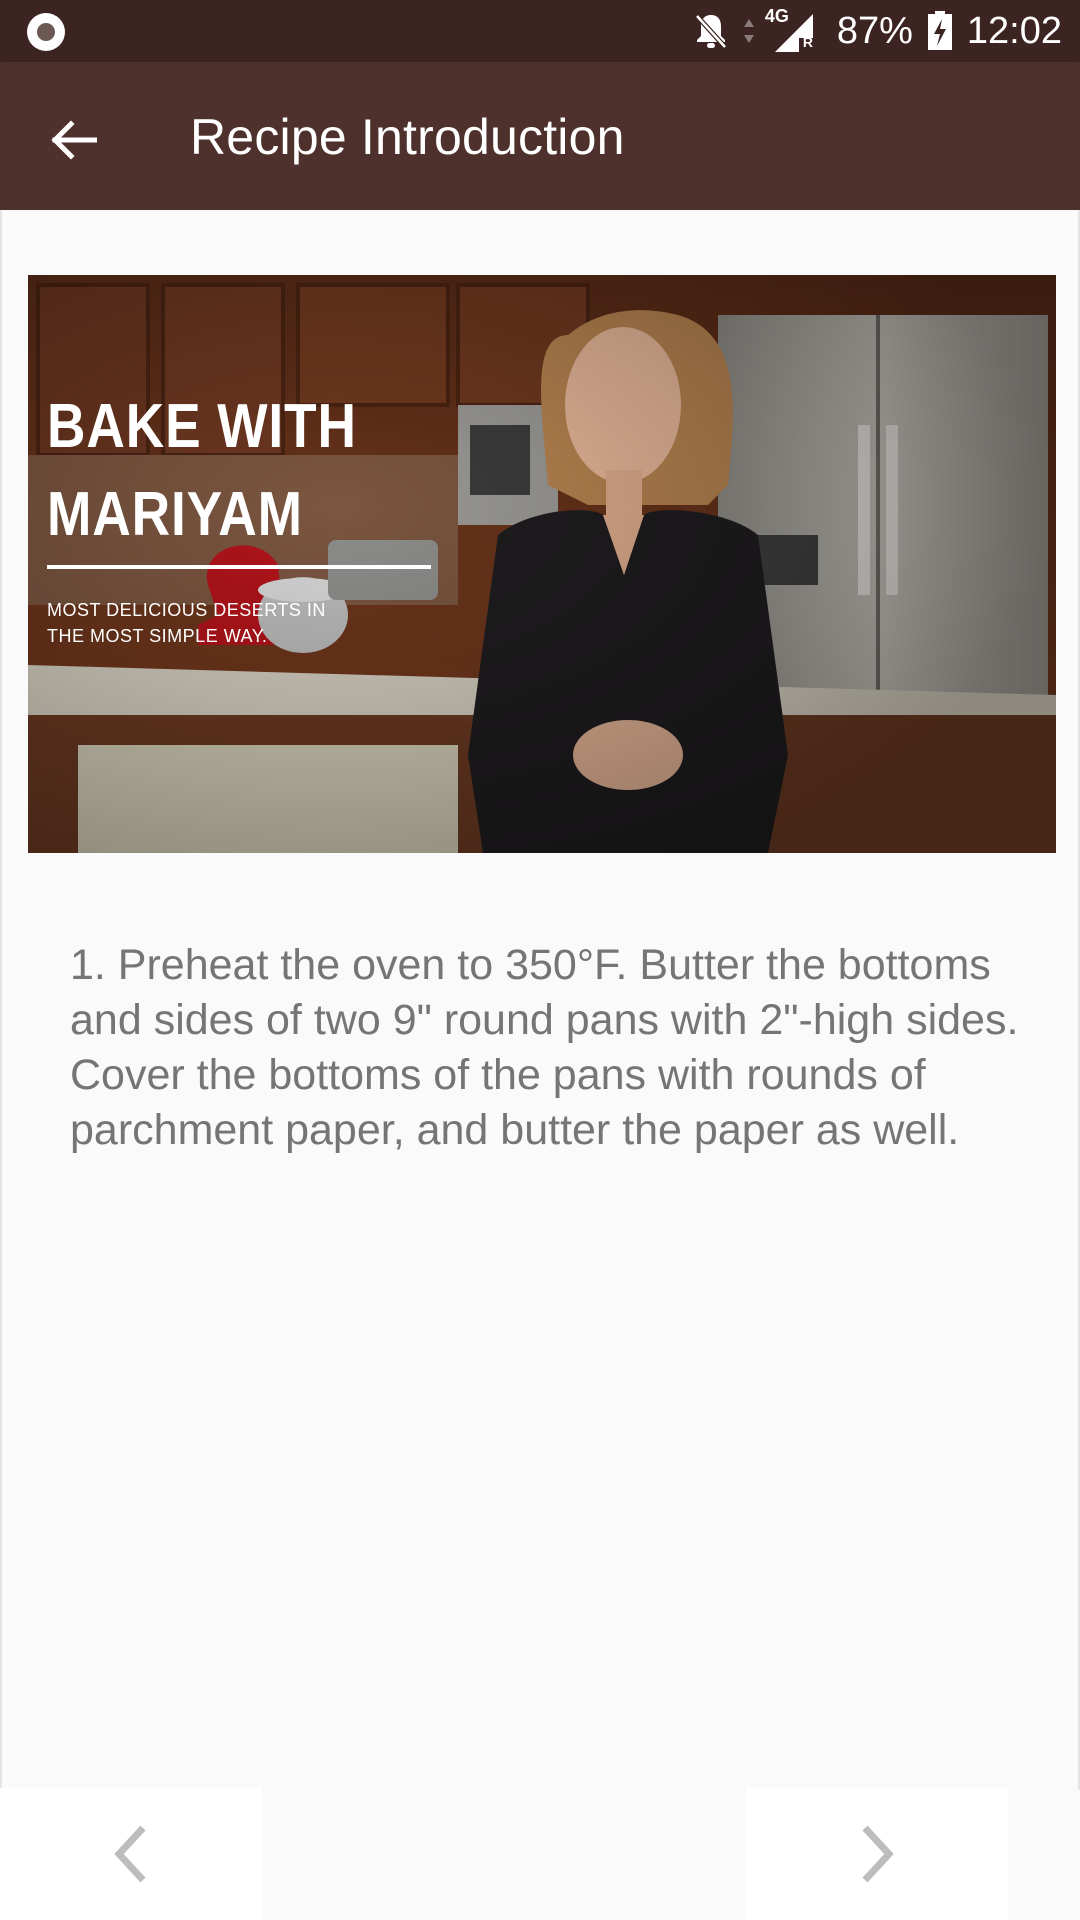 The image size is (1080, 1920). I want to click on battery-percent: 87%, so click(874, 30).